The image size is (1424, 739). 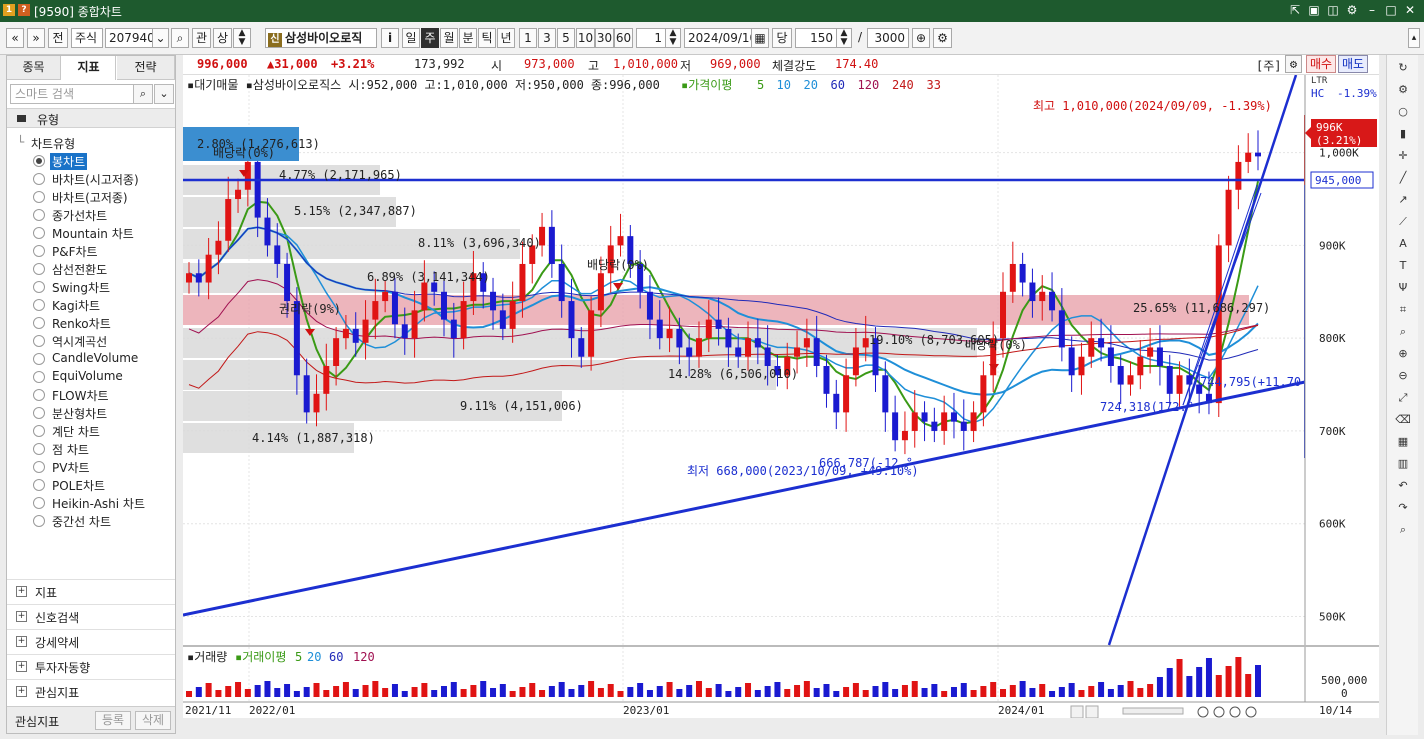 I want to click on bar-icon: ▮, so click(x=1403, y=134).